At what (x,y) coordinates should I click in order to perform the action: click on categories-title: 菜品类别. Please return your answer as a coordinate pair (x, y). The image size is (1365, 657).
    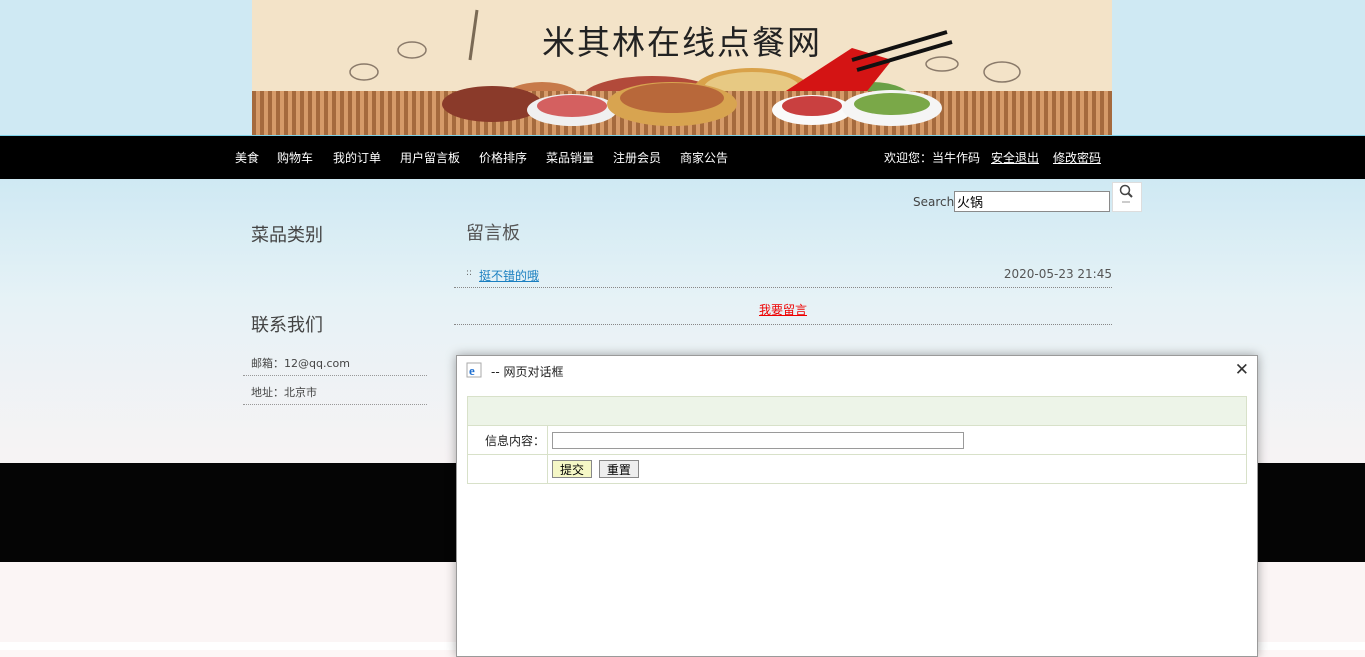
    Looking at the image, I should click on (287, 235).